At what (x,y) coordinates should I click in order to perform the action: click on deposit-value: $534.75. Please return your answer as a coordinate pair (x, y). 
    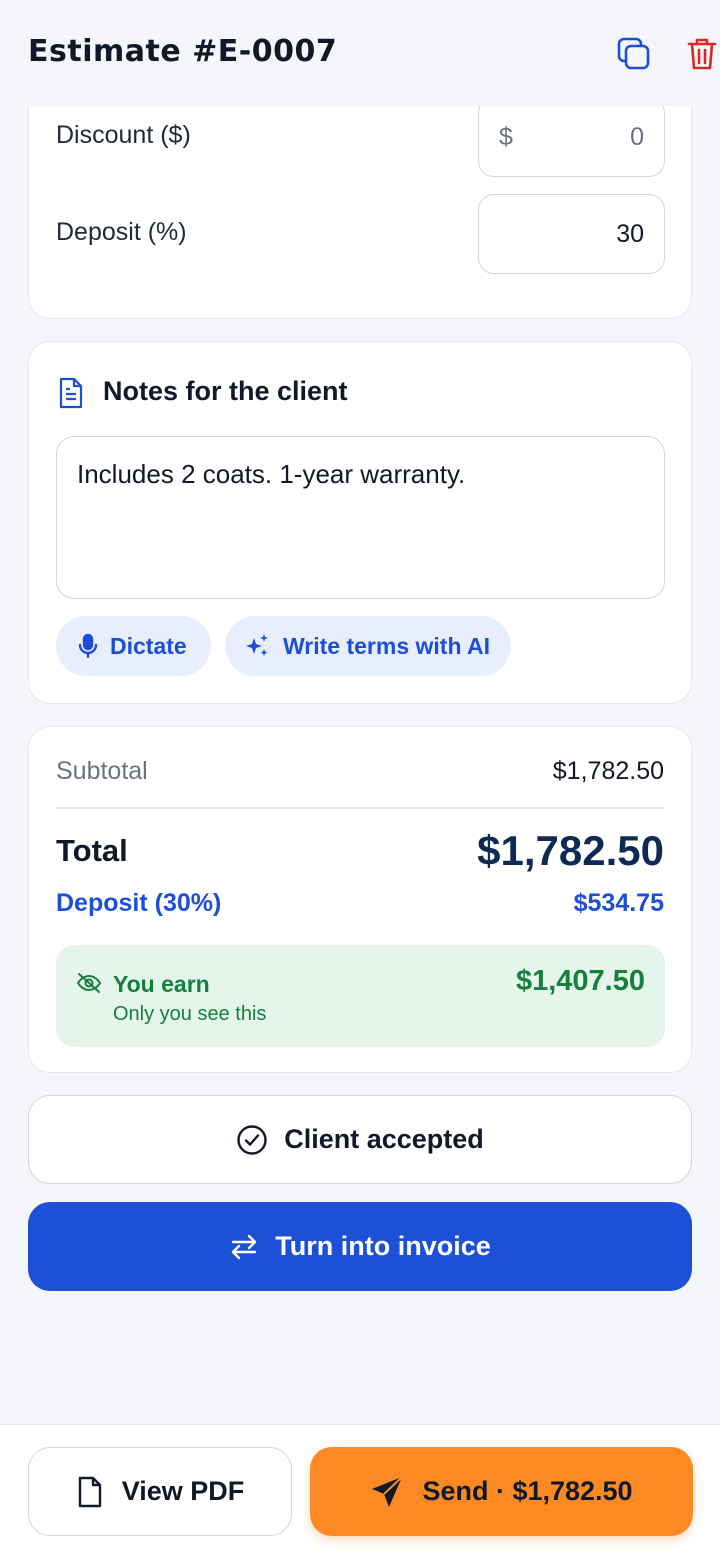
    Looking at the image, I should click on (618, 903).